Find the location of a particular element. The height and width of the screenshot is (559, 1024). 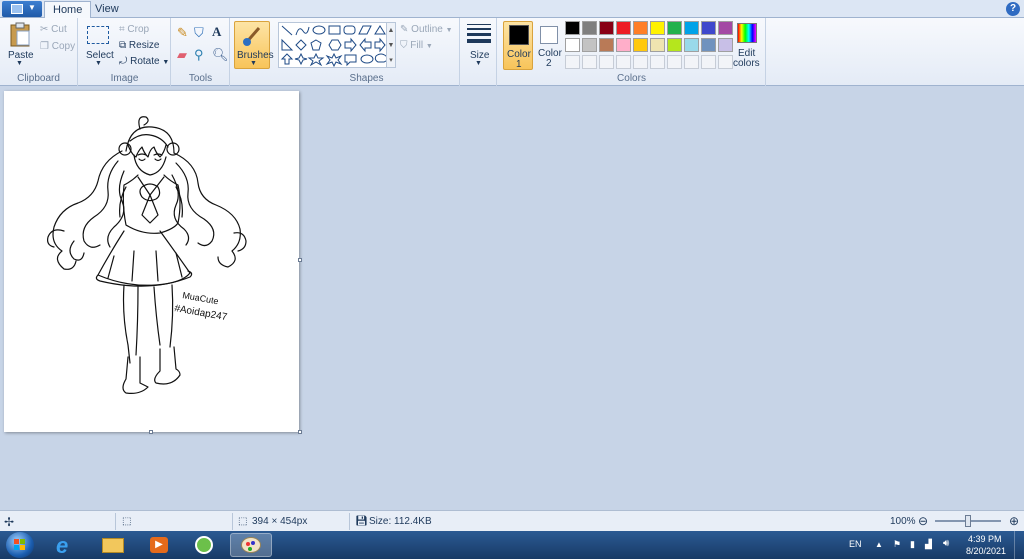

taskbar-media-player: ▶ is located at coordinates (159, 545).